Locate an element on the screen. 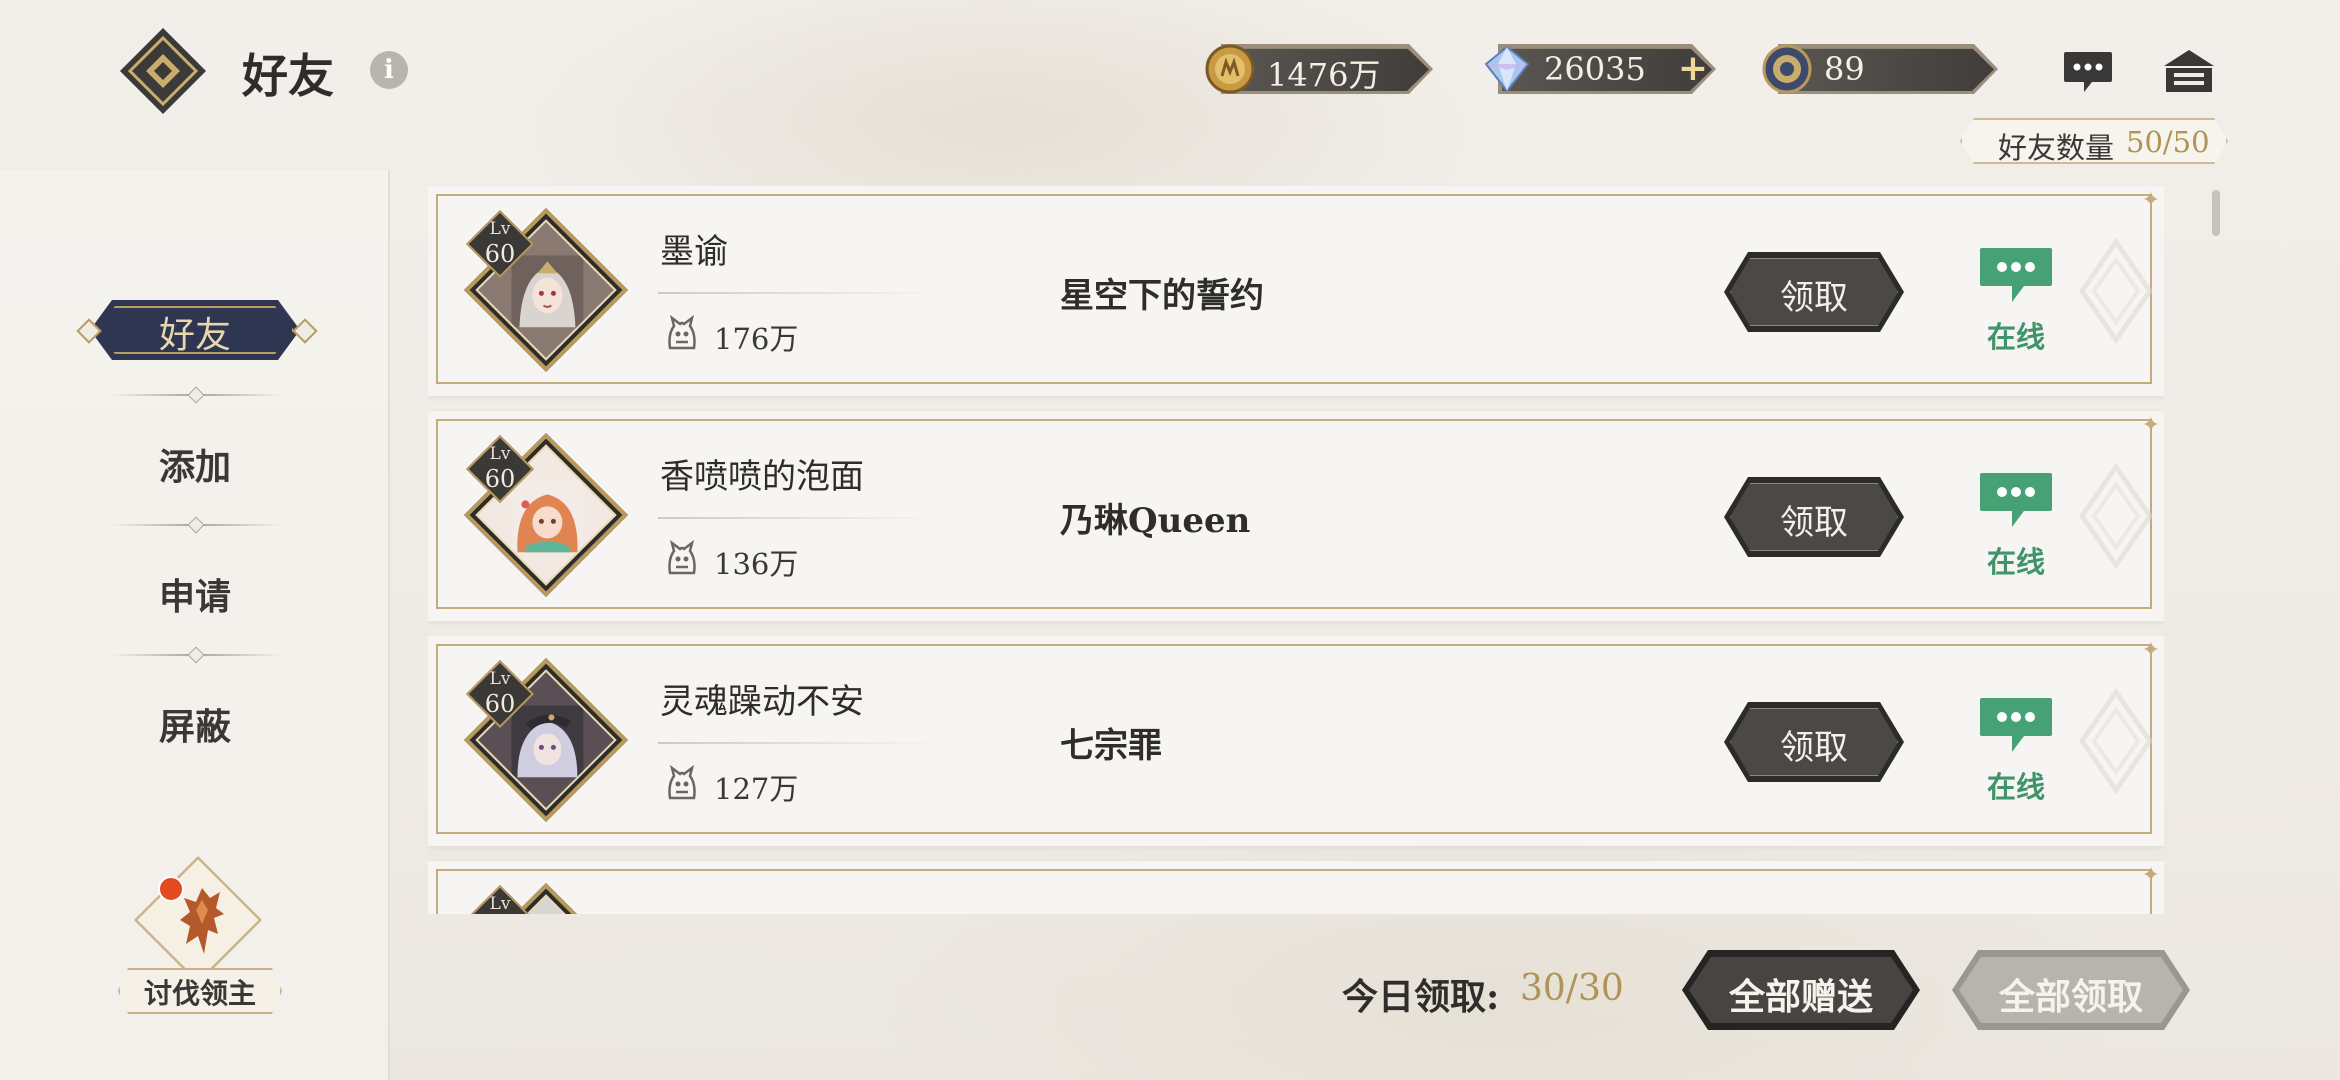 The width and height of the screenshot is (2340, 1080). friend-card: ✦ Lv 60 墨谕 176万 星空下的誓约 领取 在线 is located at coordinates (1296, 291).